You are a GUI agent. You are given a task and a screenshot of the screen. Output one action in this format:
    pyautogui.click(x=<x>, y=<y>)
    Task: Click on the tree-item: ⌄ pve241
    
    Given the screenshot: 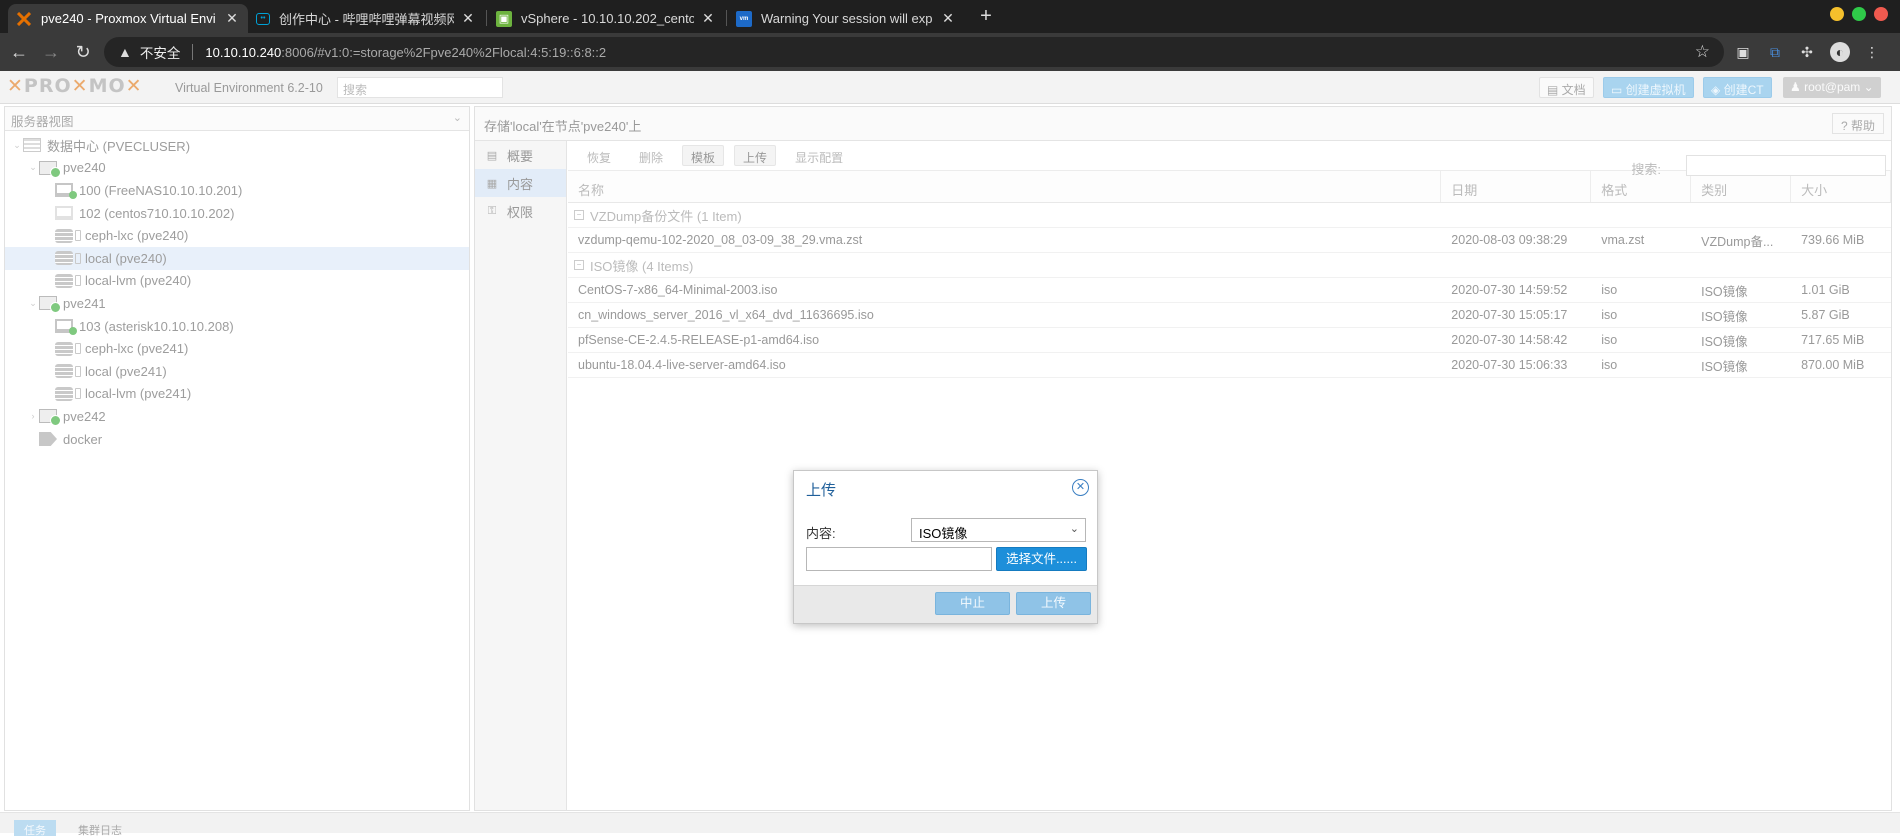 What is the action you would take?
    pyautogui.click(x=237, y=303)
    